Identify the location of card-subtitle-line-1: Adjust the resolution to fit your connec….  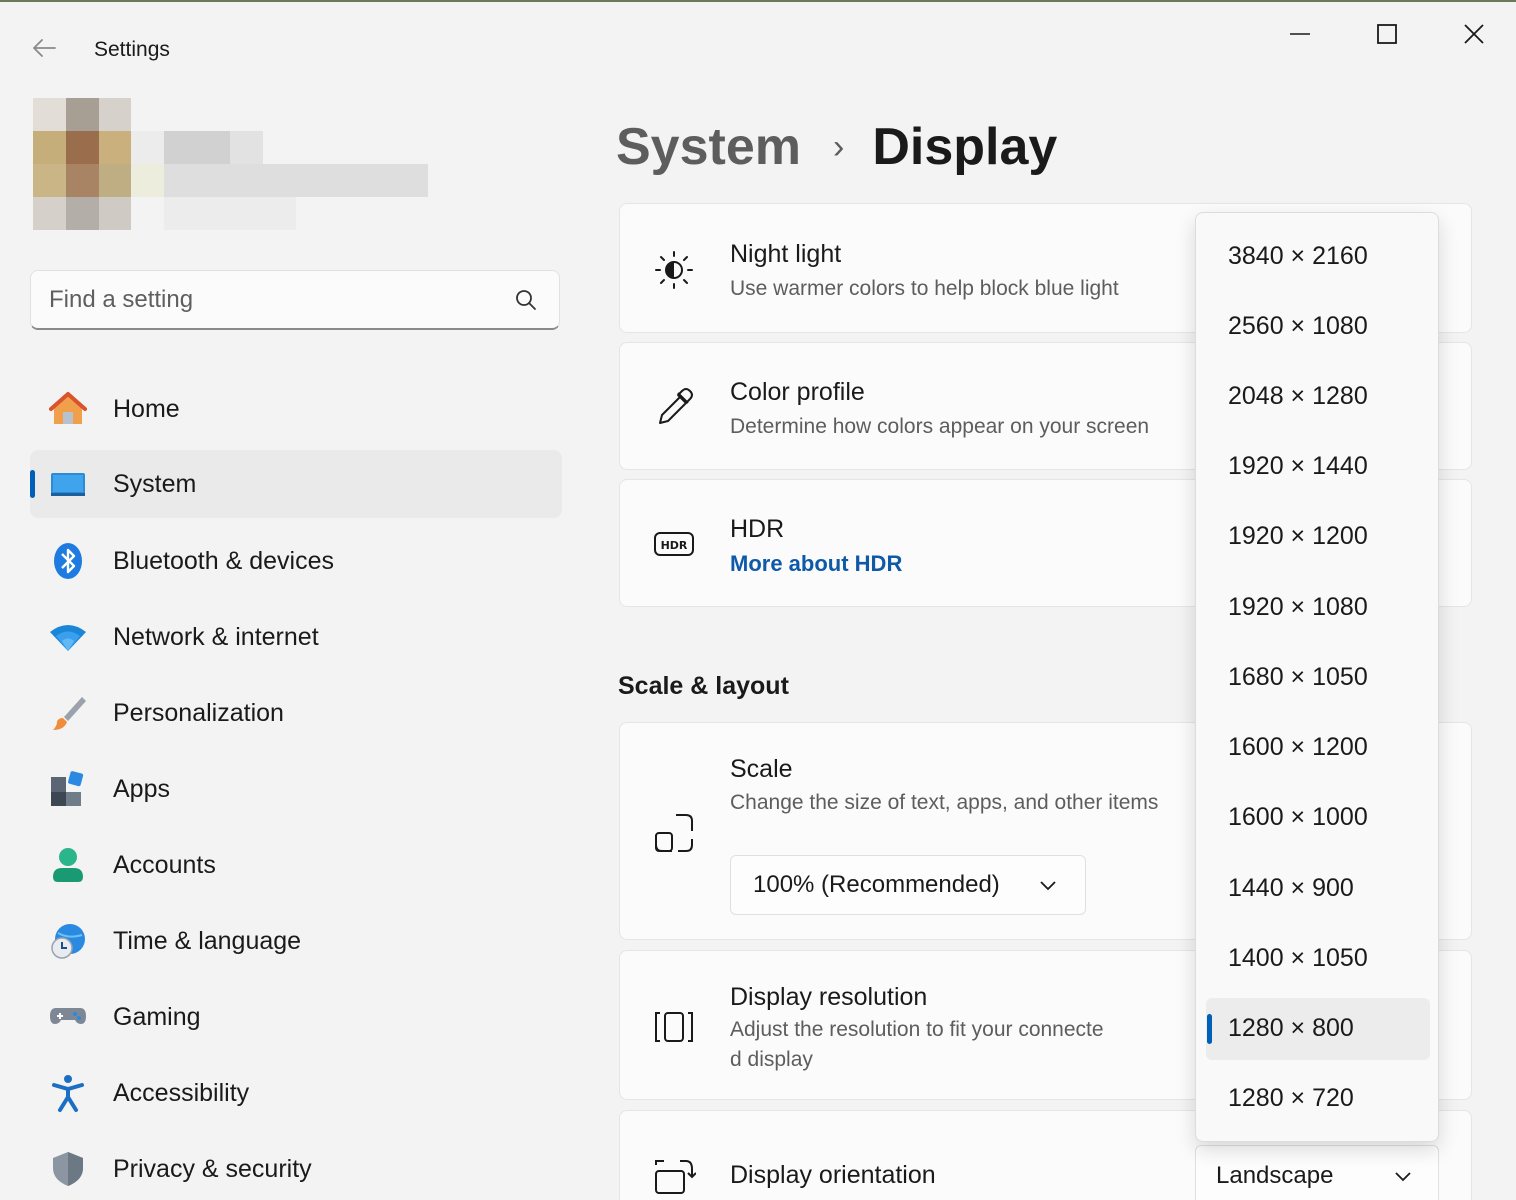
(917, 1029).